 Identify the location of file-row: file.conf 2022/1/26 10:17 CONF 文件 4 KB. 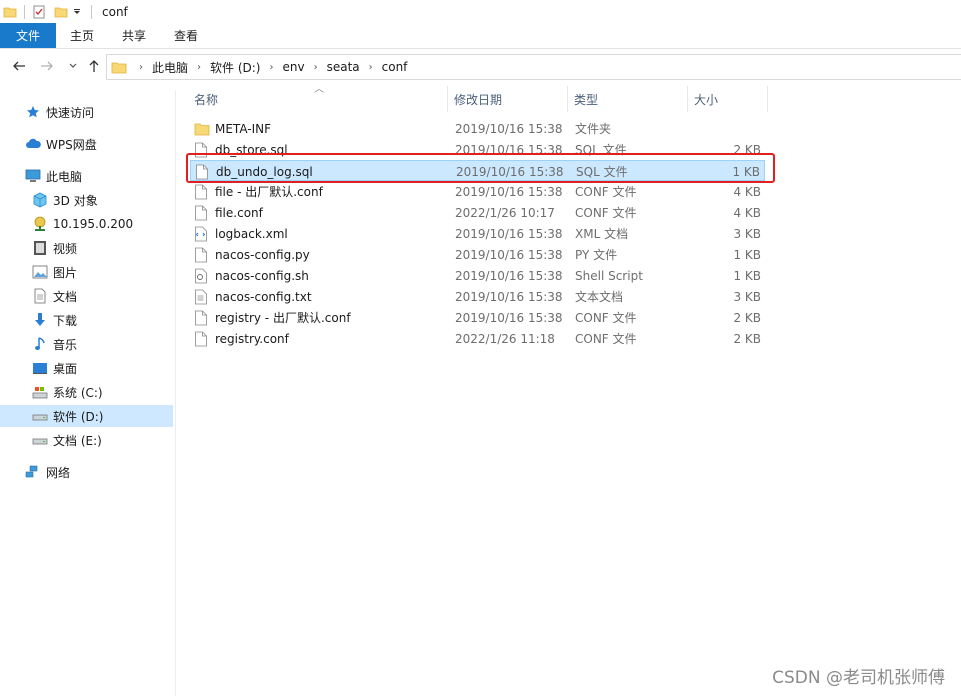
(477, 212).